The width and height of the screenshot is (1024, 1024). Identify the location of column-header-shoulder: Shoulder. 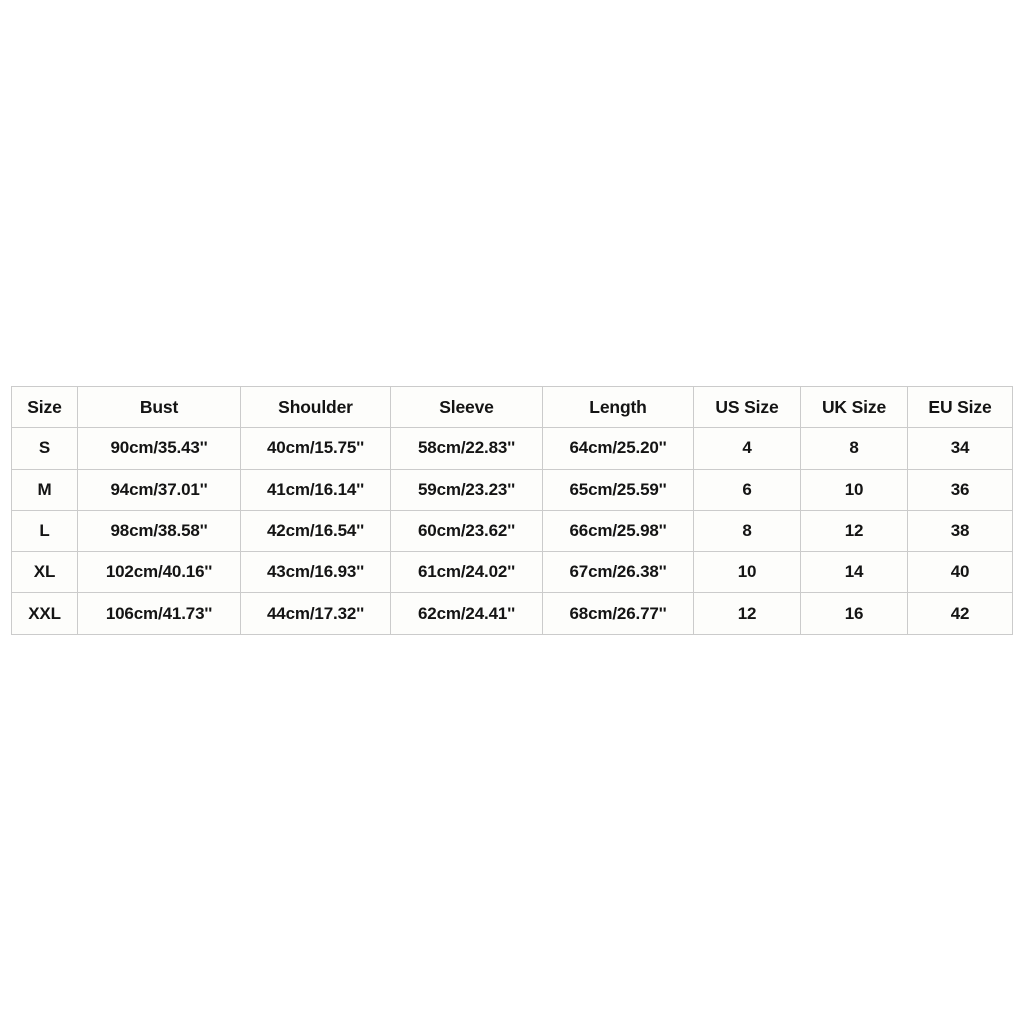
(315, 407).